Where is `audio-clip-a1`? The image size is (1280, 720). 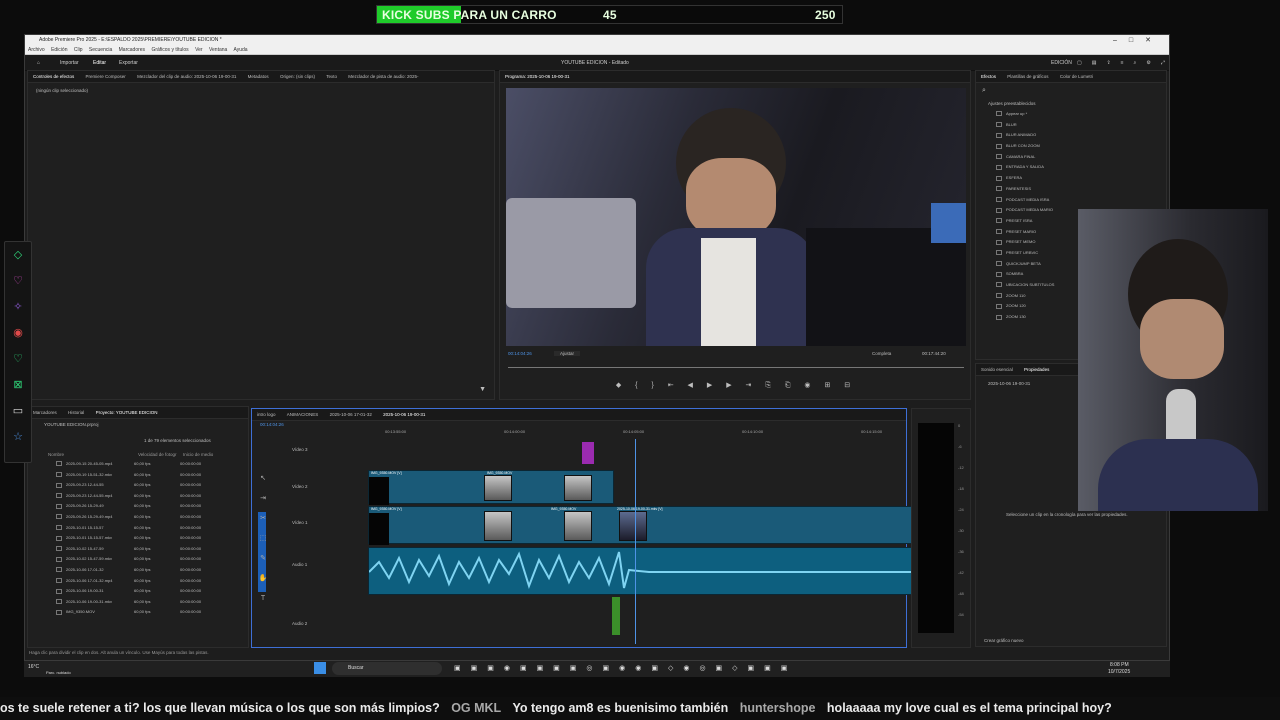 audio-clip-a1 is located at coordinates (642, 571).